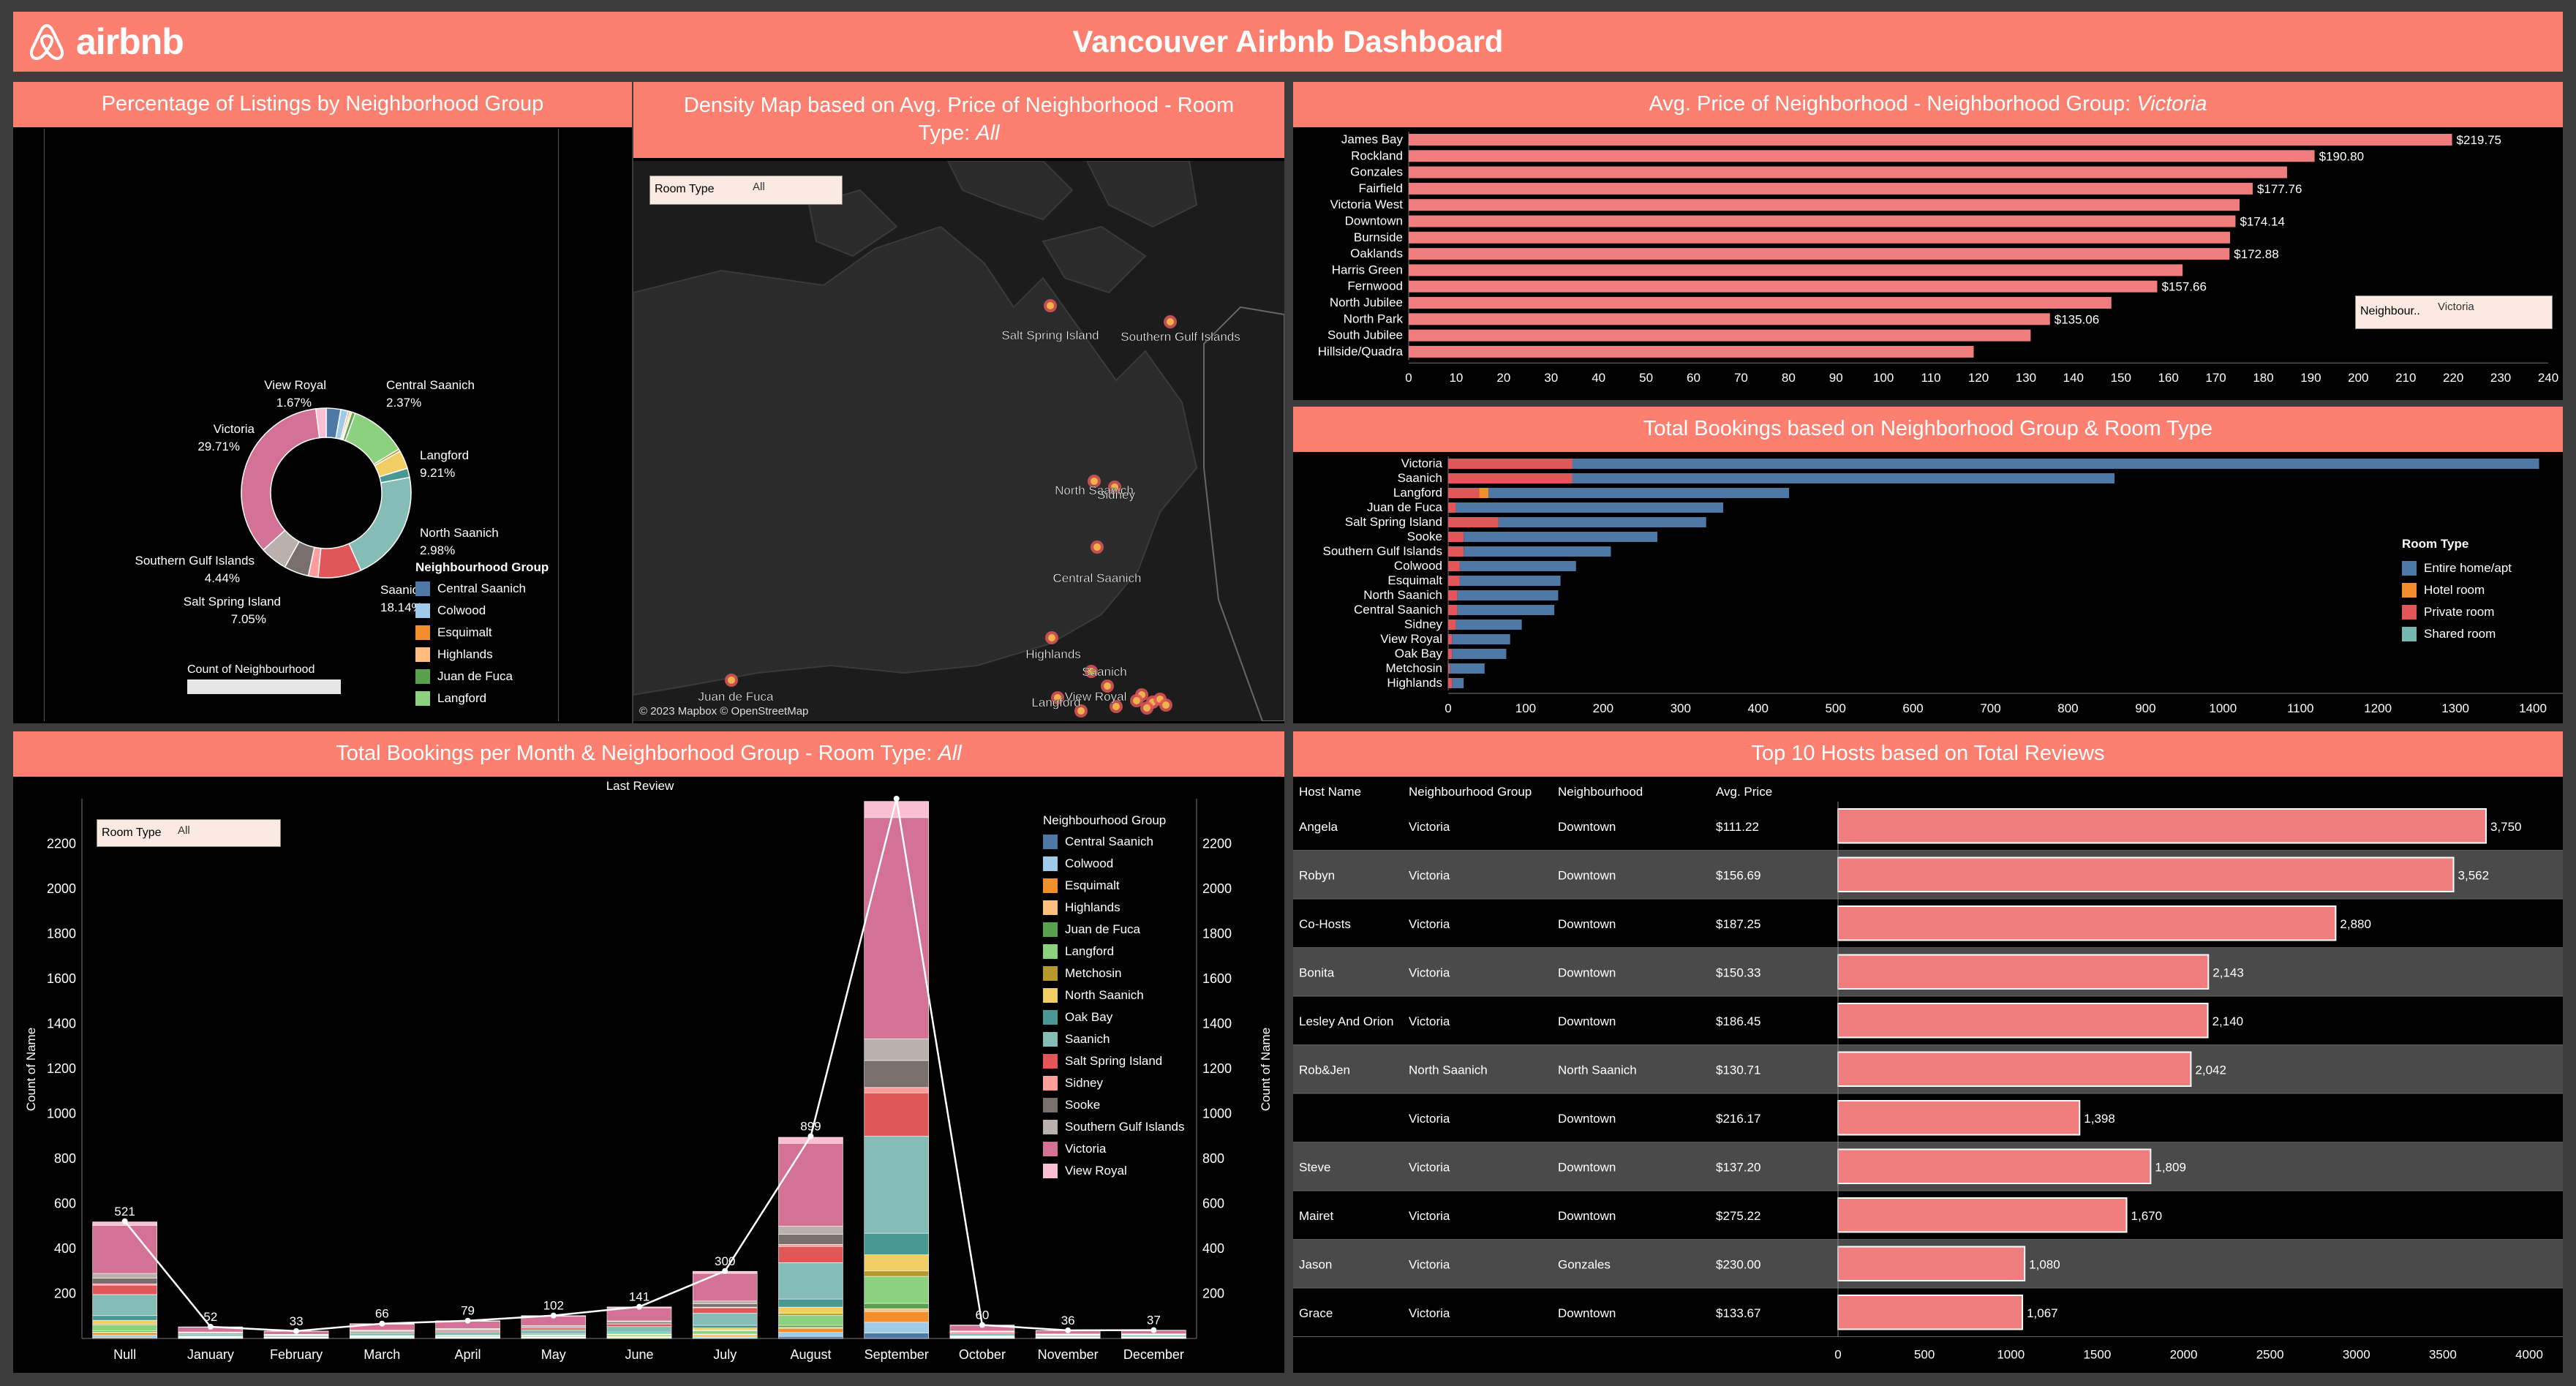  I want to click on monthly-legend-label: Juan de Fuca, so click(1103, 929).